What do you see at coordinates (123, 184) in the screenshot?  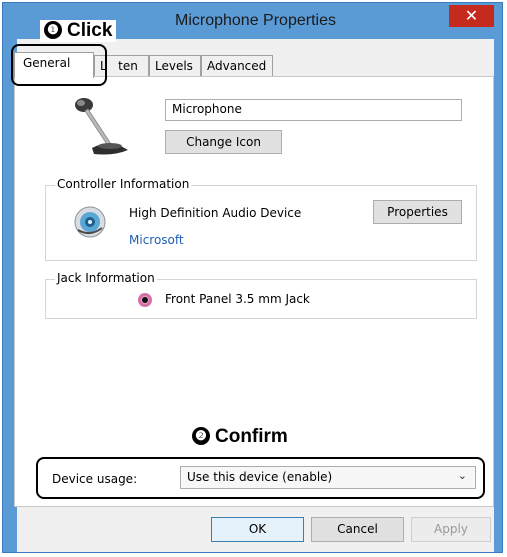 I see `controller-info-label: Controller Information` at bounding box center [123, 184].